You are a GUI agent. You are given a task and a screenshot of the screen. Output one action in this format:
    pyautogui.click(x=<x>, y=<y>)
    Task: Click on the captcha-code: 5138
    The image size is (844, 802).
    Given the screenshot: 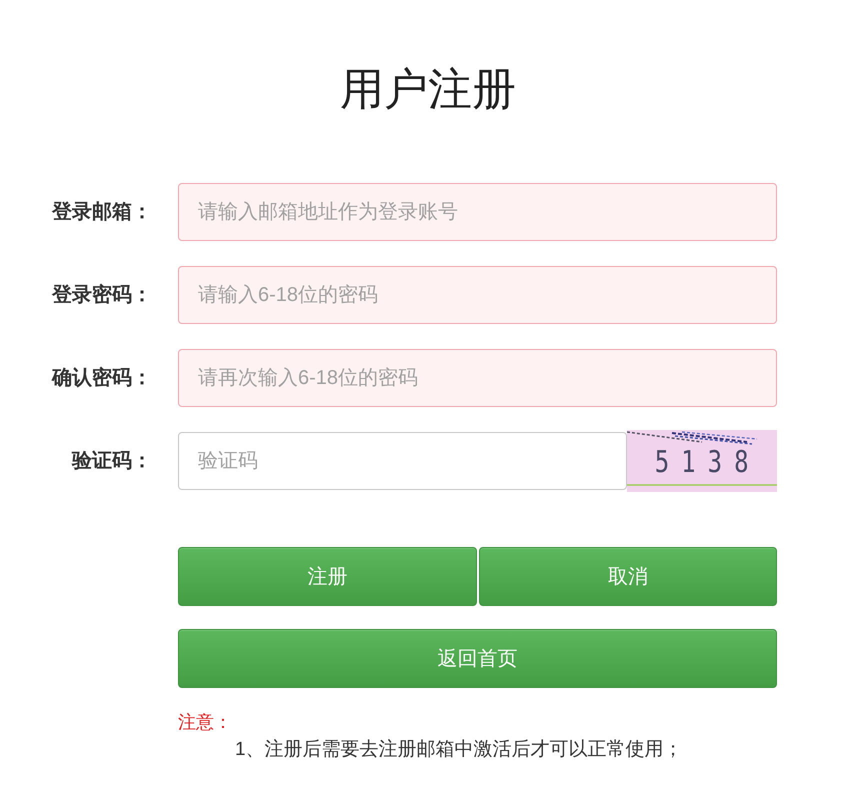 What is the action you would take?
    pyautogui.click(x=707, y=463)
    